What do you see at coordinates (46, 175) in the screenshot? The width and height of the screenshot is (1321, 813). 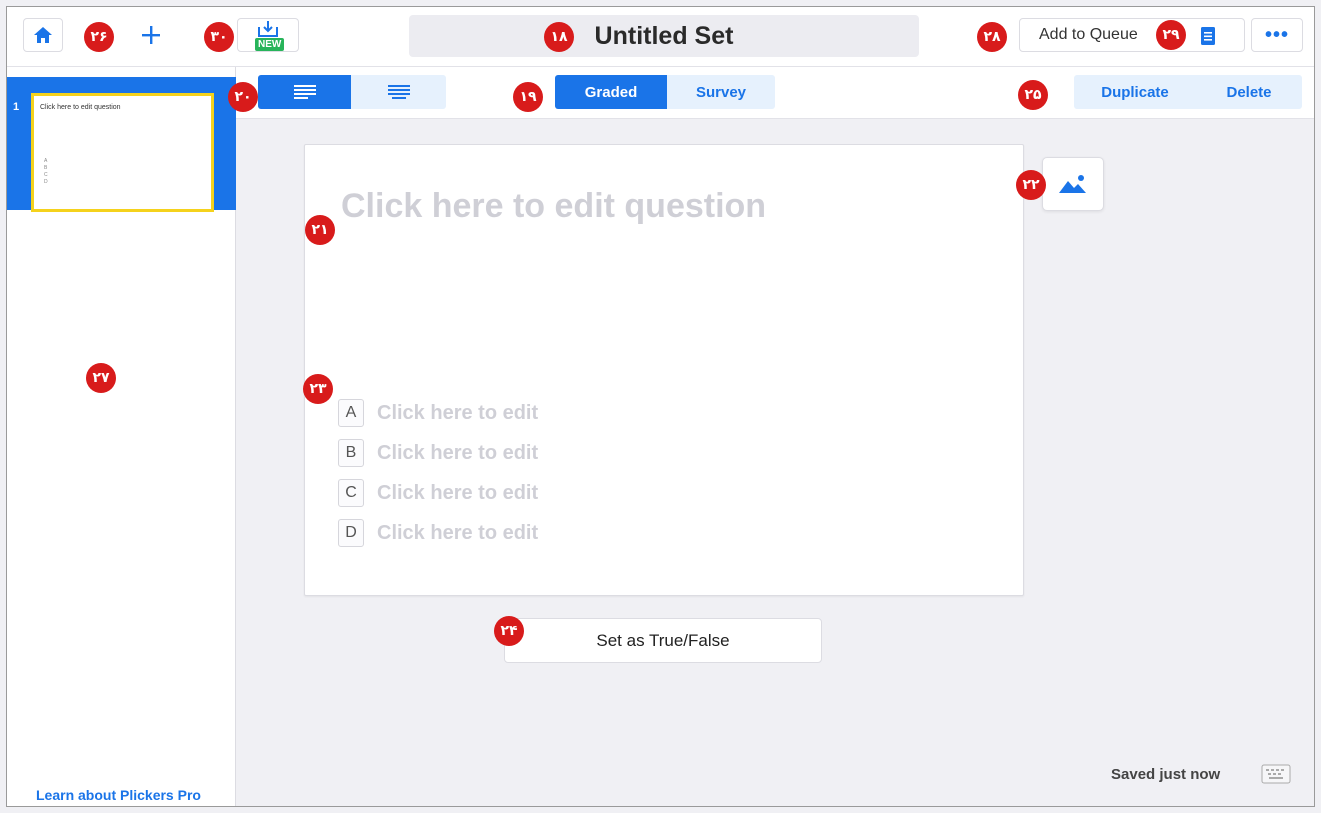 I see `thumbnail-answer: C` at bounding box center [46, 175].